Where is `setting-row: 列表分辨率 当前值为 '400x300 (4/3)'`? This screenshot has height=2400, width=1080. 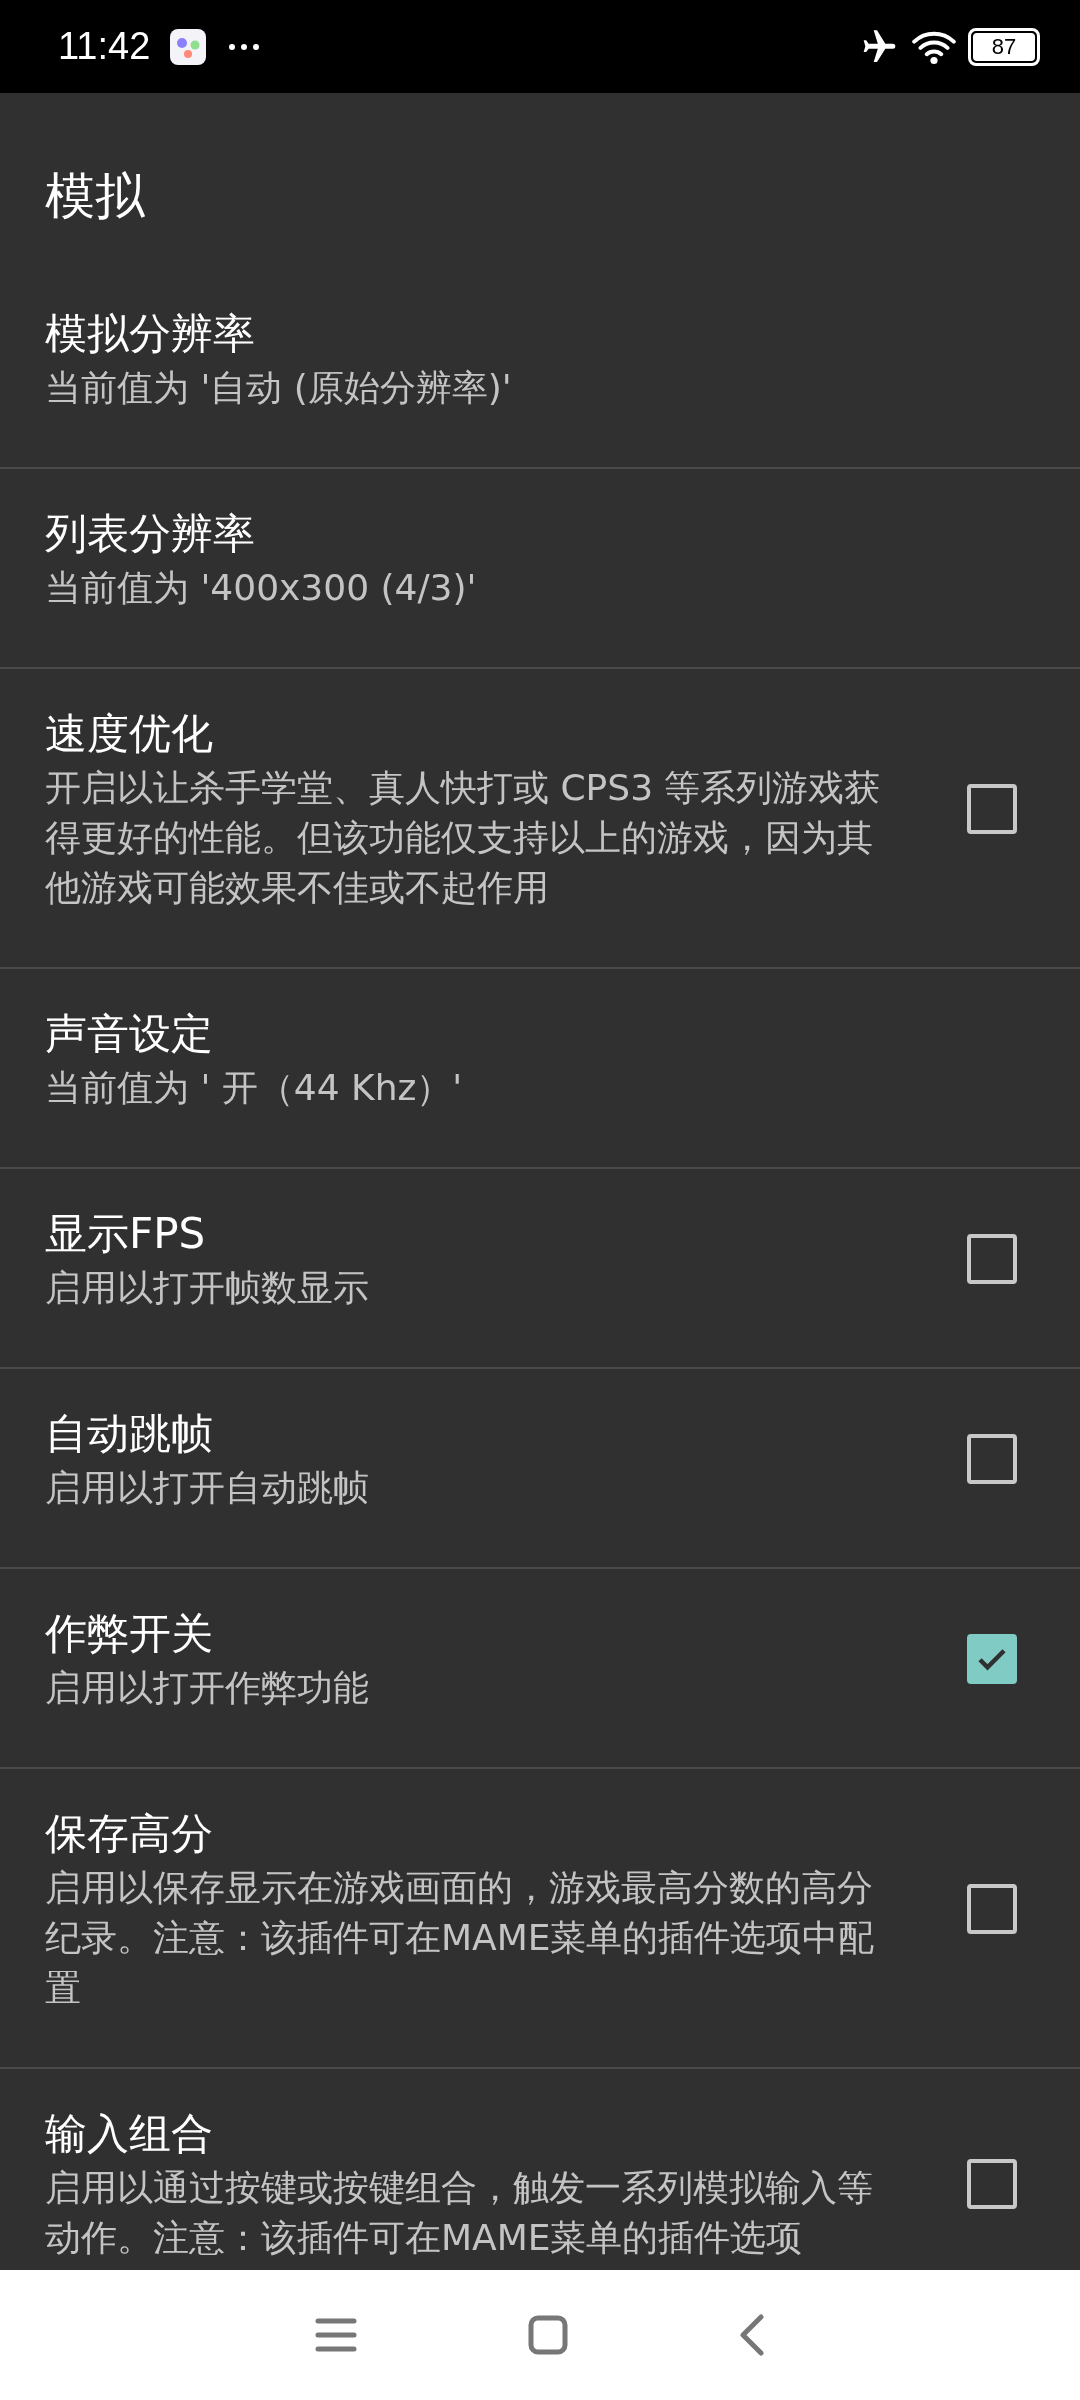 setting-row: 列表分辨率 当前值为 '400x300 (4/3)' is located at coordinates (540, 569).